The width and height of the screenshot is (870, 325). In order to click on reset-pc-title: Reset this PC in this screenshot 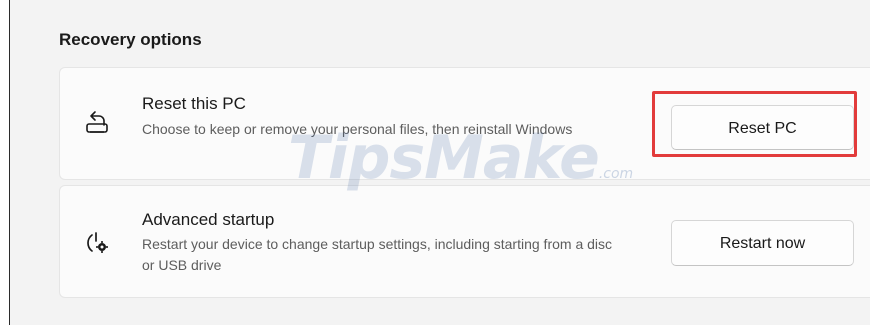, I will do `click(194, 103)`.